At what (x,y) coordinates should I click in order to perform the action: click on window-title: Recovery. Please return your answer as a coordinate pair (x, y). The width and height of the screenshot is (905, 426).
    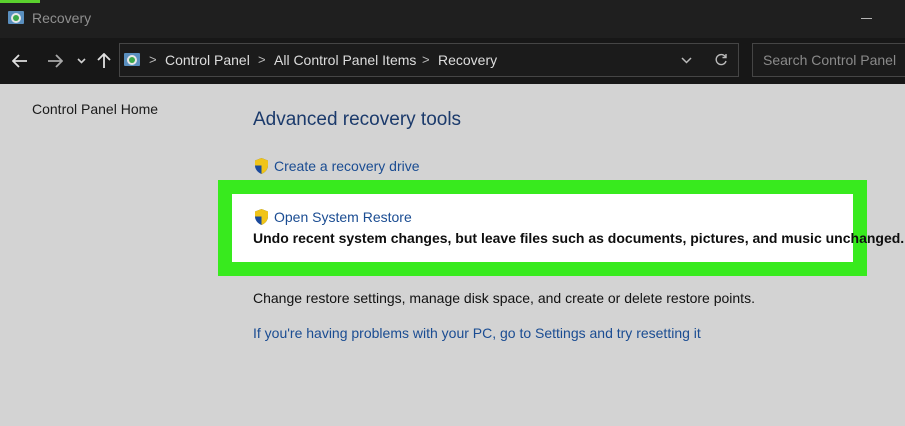
    Looking at the image, I should click on (62, 18).